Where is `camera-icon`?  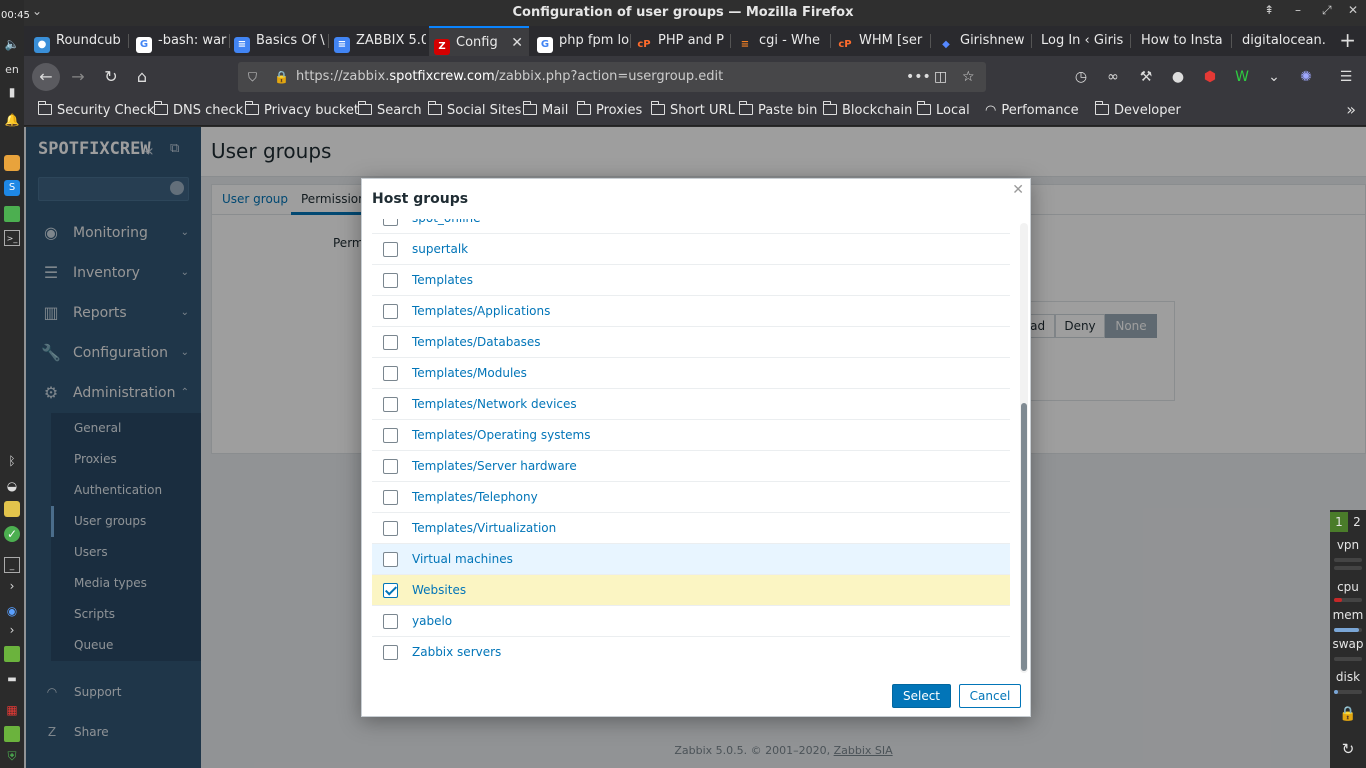
camera-icon is located at coordinates (12, 214).